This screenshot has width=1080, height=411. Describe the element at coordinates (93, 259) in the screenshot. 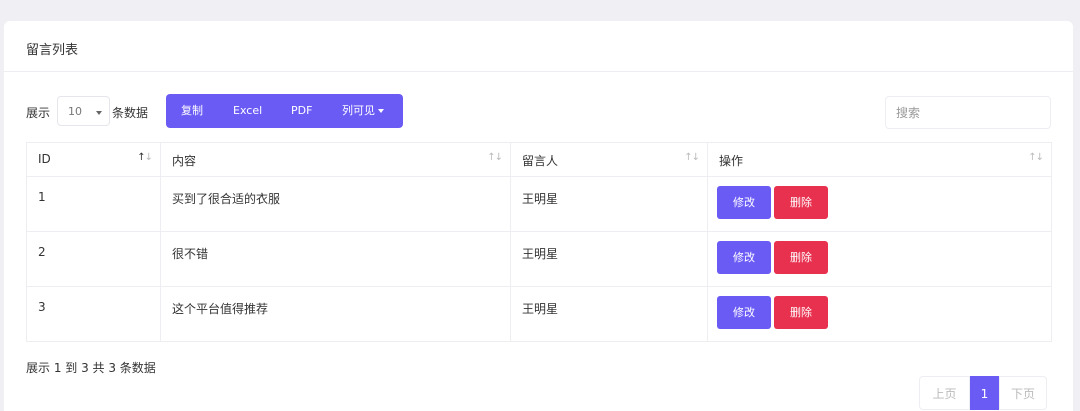

I see `cell-id: 2` at that location.